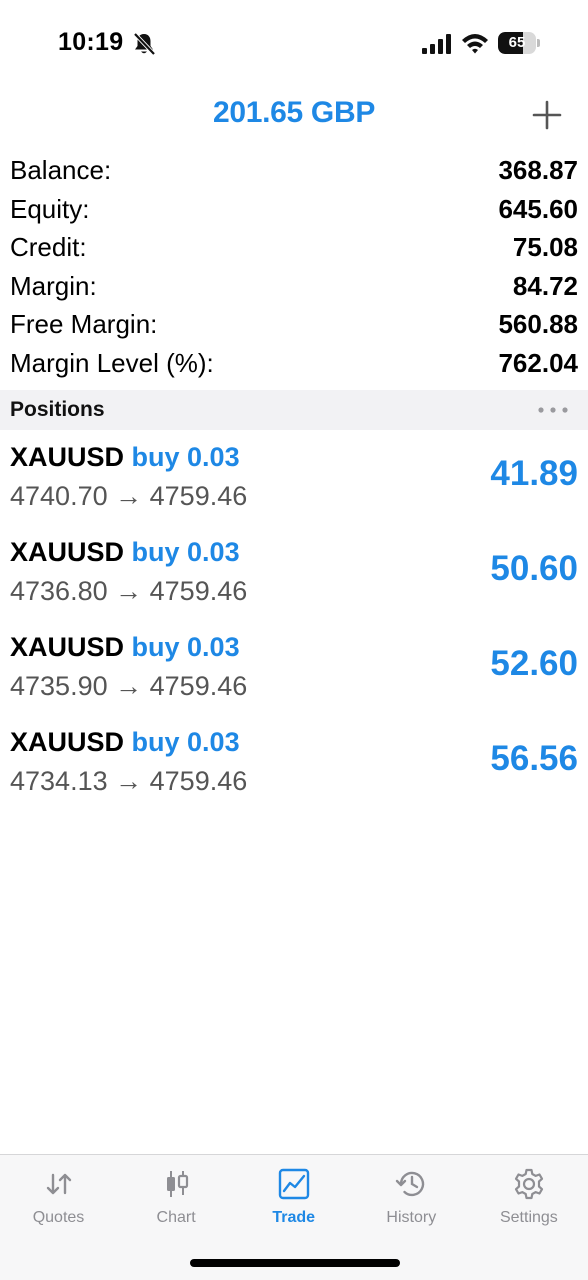 This screenshot has width=588, height=1280. I want to click on positions-section-header: Positions, so click(294, 410).